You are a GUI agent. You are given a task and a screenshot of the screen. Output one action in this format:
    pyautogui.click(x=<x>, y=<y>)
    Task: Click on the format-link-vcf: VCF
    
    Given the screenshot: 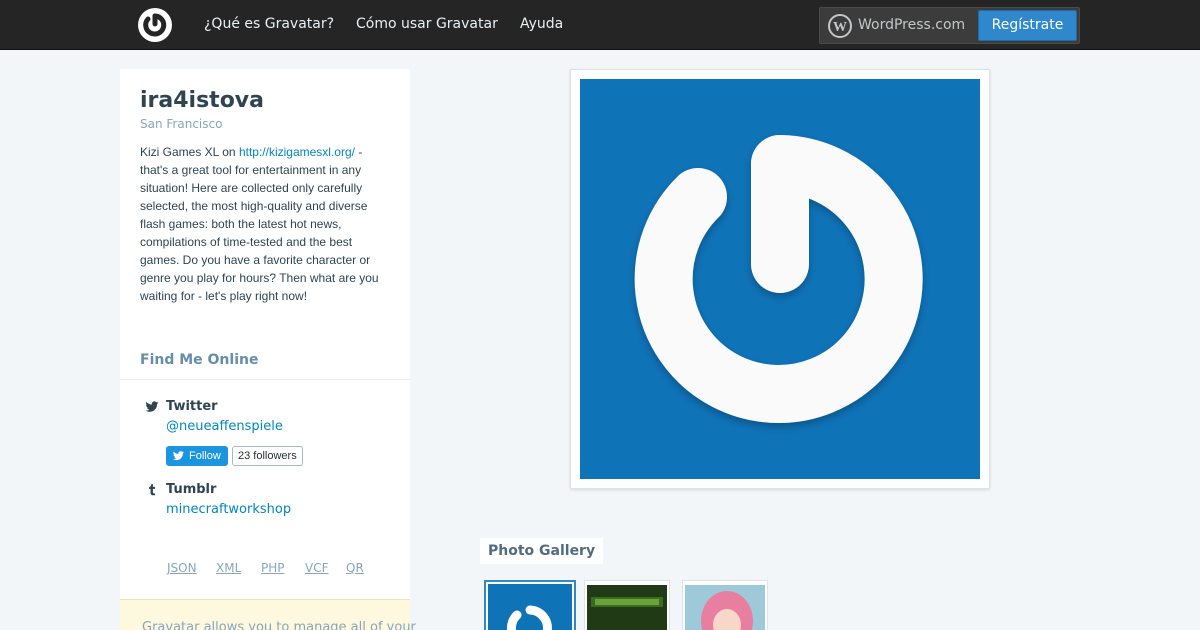 What is the action you would take?
    pyautogui.click(x=317, y=568)
    